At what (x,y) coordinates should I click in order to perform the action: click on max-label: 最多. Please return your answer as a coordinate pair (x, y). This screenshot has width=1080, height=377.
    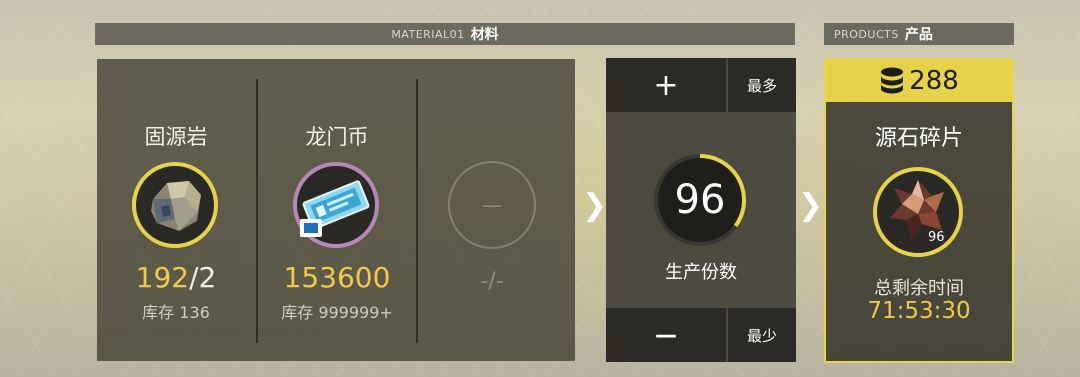
    Looking at the image, I should click on (761, 85).